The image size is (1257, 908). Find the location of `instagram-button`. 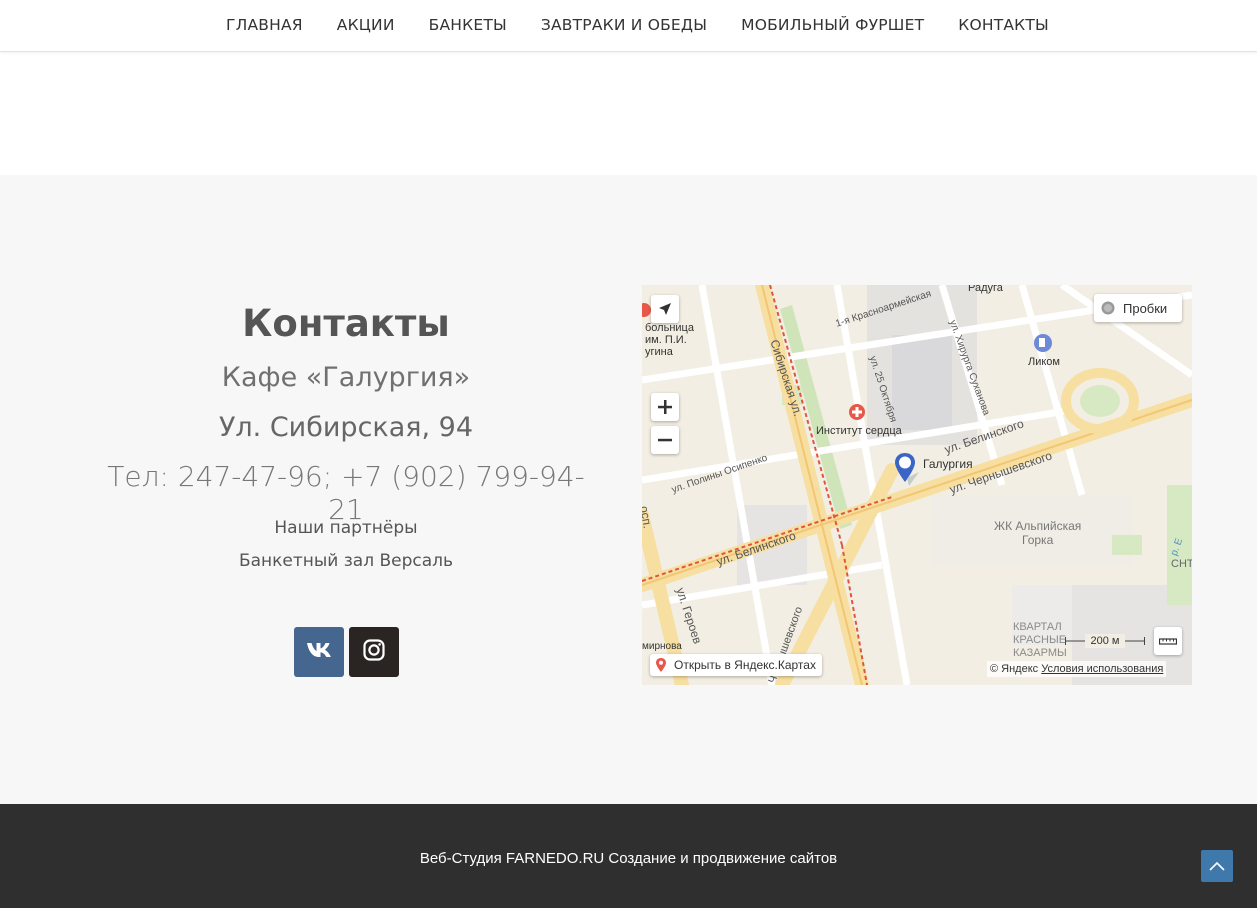

instagram-button is located at coordinates (374, 652).